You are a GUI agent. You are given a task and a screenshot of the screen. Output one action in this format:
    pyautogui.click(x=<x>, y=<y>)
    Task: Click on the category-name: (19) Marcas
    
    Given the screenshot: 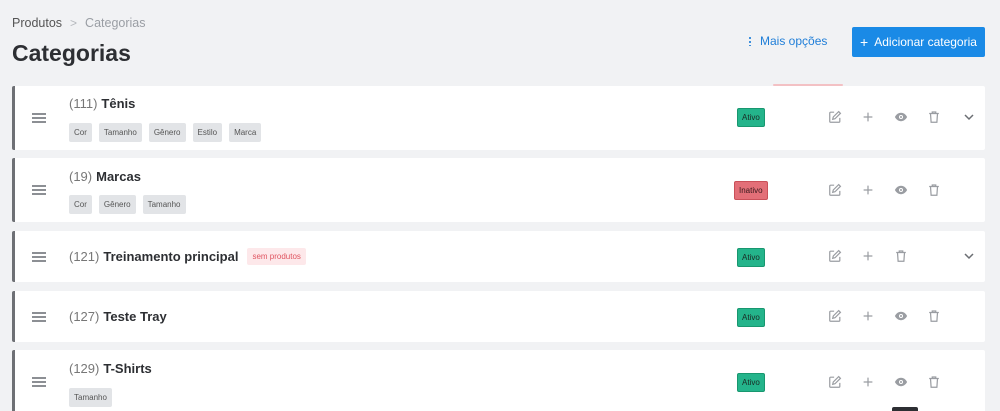 What is the action you would take?
    pyautogui.click(x=105, y=176)
    